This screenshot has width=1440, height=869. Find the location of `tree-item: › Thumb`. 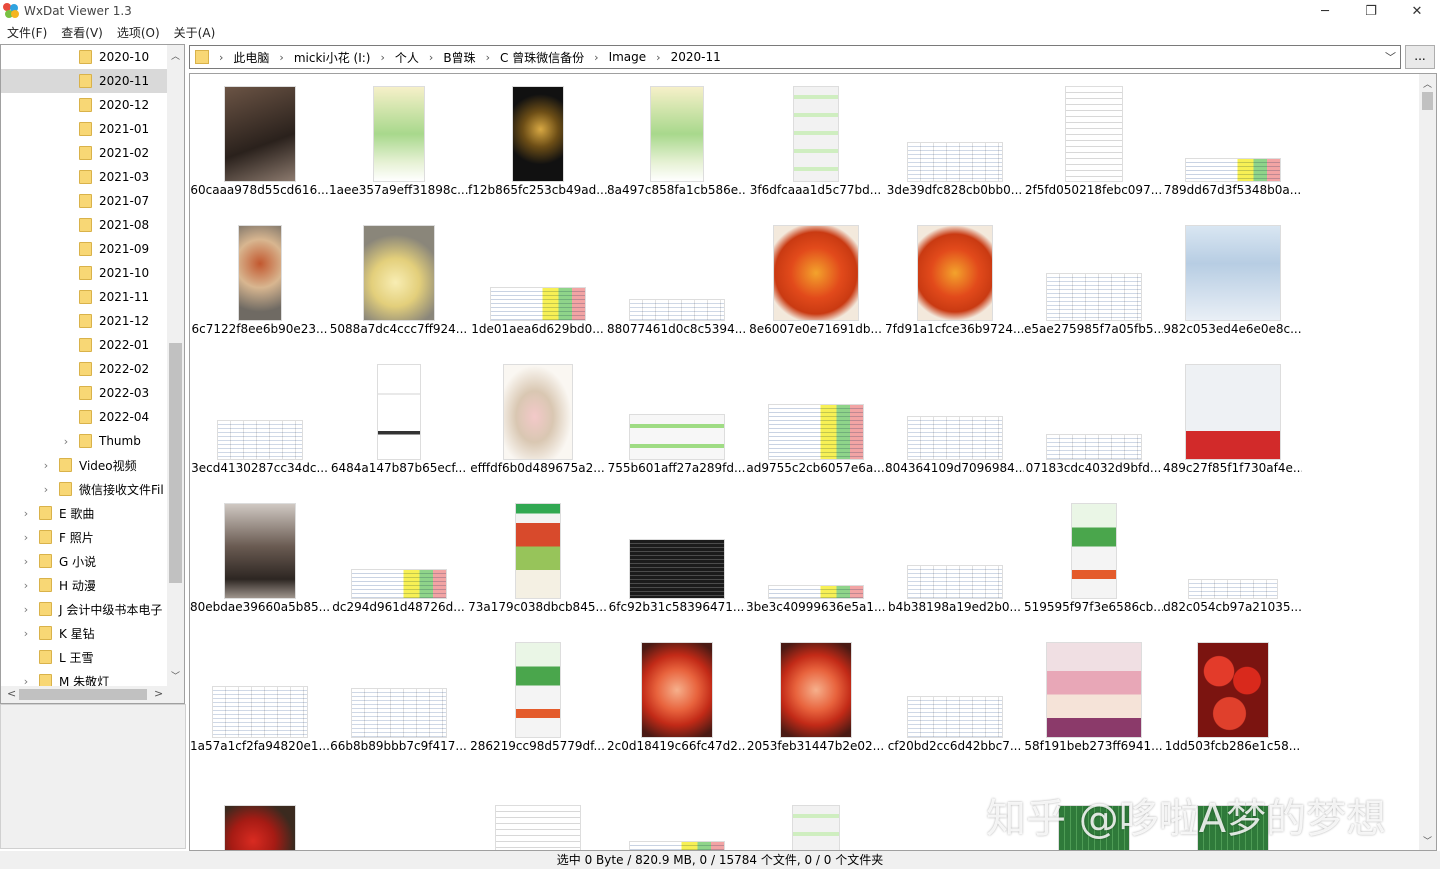

tree-item: › Thumb is located at coordinates (84, 441).